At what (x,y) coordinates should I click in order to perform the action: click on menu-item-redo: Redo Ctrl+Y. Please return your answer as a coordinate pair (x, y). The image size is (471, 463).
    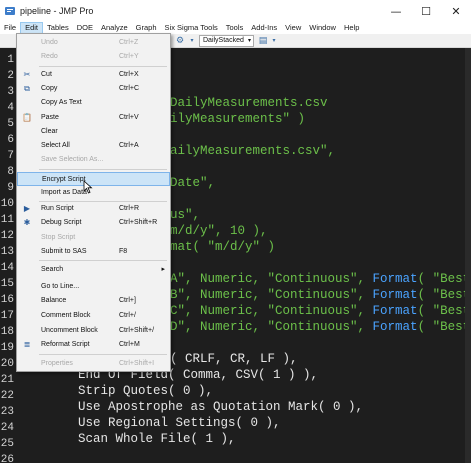
    Looking at the image, I should click on (93, 57).